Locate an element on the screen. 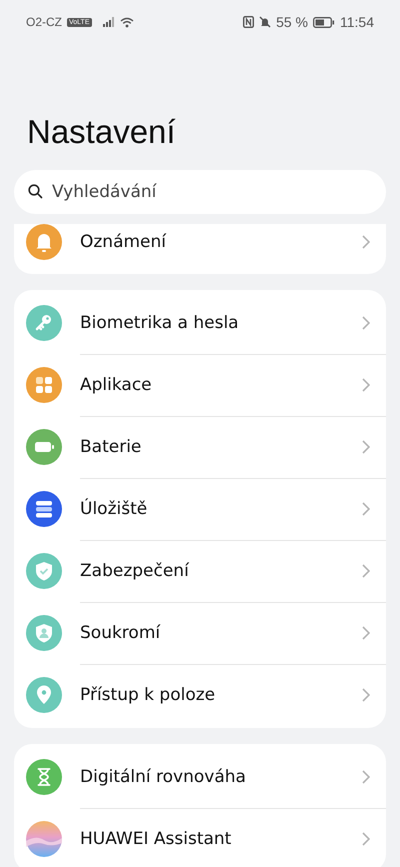 Image resolution: width=400 pixels, height=867 pixels. settings-item: HUAWEI Assistant is located at coordinates (200, 837).